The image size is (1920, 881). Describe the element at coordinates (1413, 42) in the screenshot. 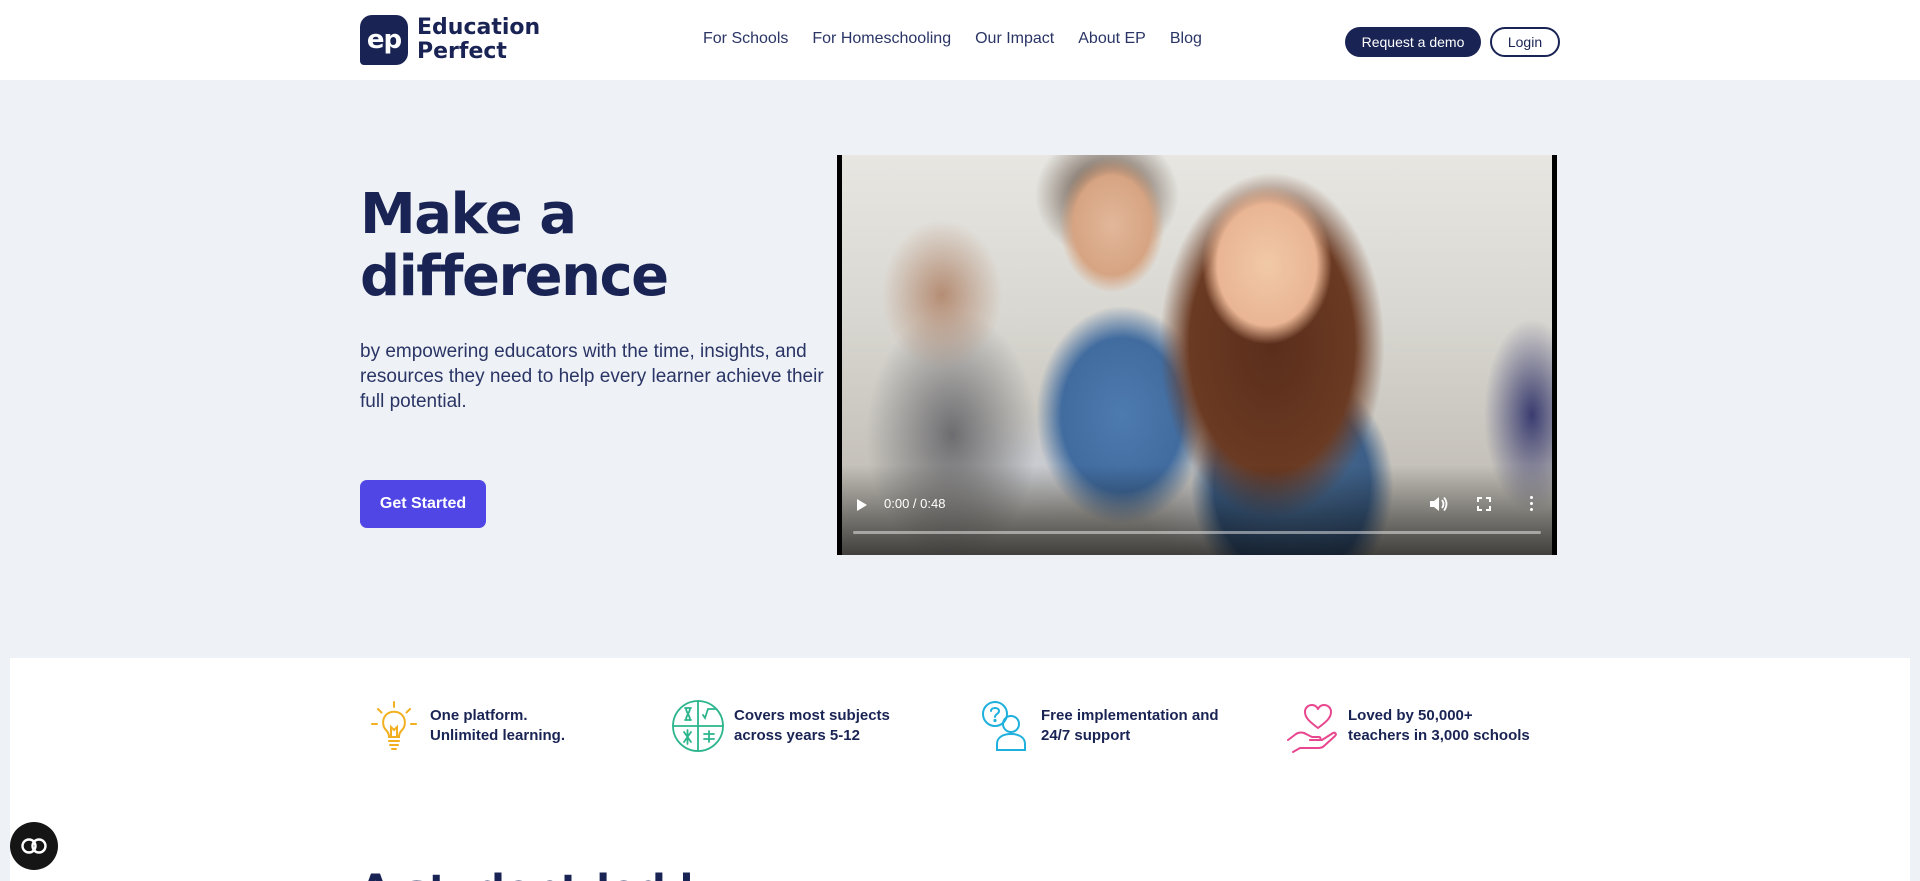

I see `request-demo-button: Request a demo` at that location.